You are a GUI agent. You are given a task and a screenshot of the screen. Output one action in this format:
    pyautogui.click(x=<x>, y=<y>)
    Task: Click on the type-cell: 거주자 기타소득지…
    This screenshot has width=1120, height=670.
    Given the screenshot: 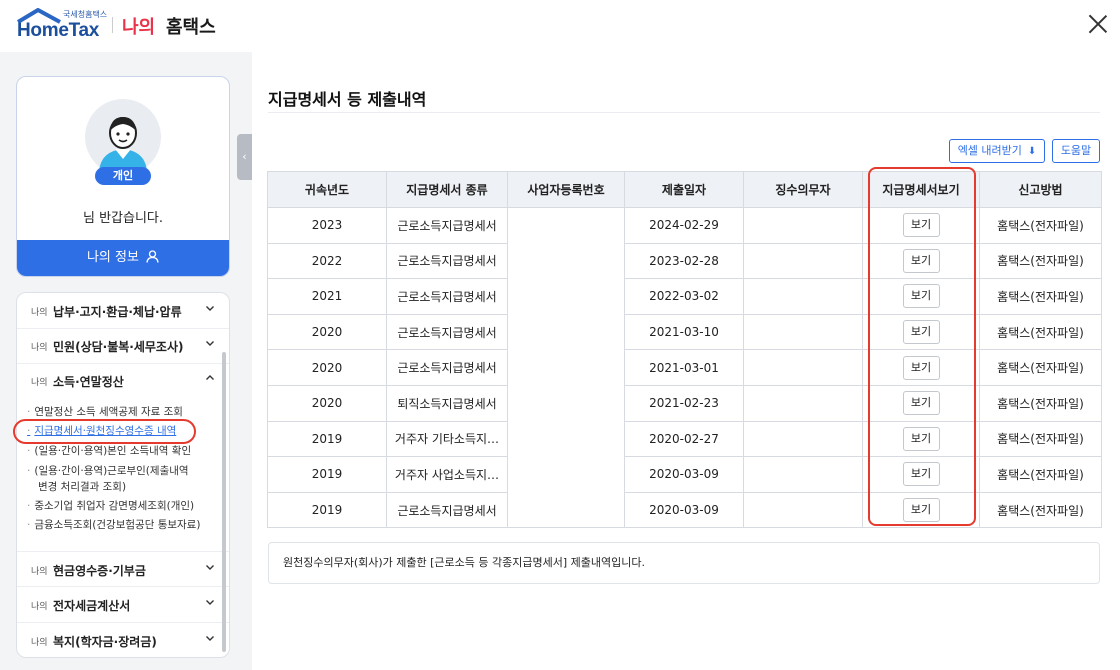 What is the action you would take?
    pyautogui.click(x=447, y=439)
    